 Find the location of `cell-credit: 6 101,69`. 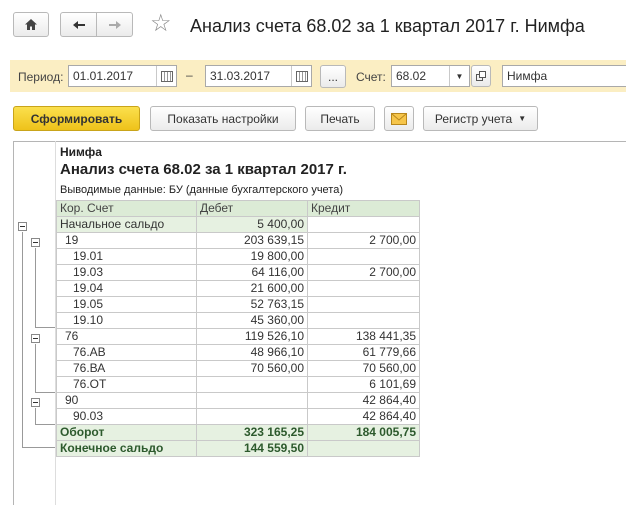

cell-credit: 6 101,69 is located at coordinates (363, 384).